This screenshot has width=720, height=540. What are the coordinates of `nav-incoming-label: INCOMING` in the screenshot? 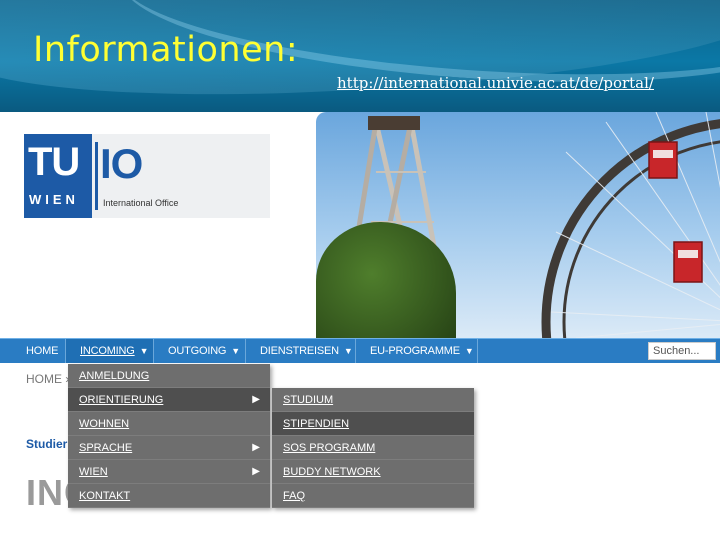 It's located at (107, 351).